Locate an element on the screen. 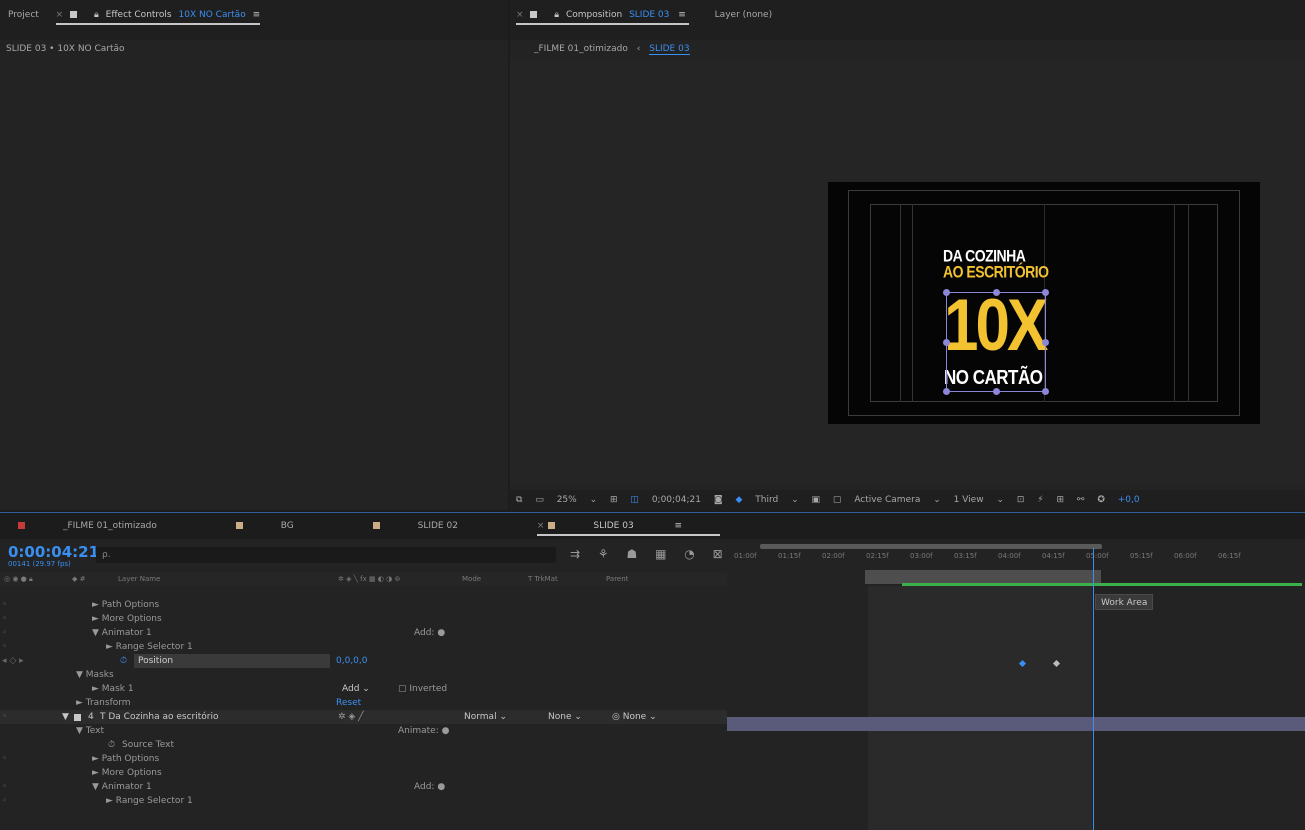 The height and width of the screenshot is (830, 1305). crumb-current: SLIDE 03 is located at coordinates (669, 49).